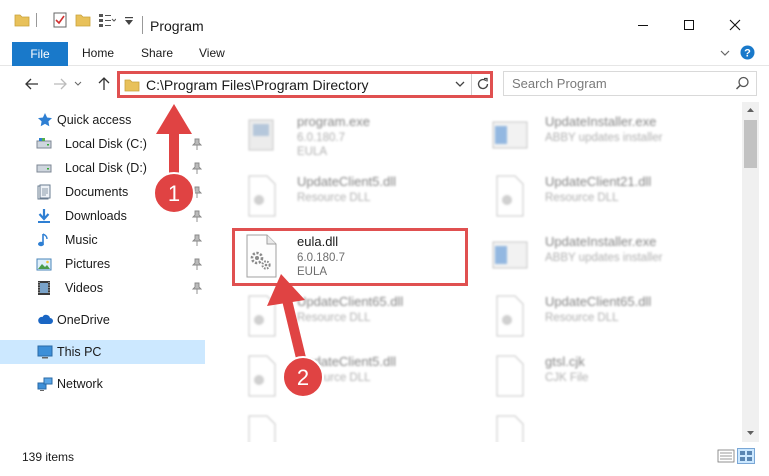 The height and width of the screenshot is (476, 769). I want to click on refresh-icon, so click(483, 84).